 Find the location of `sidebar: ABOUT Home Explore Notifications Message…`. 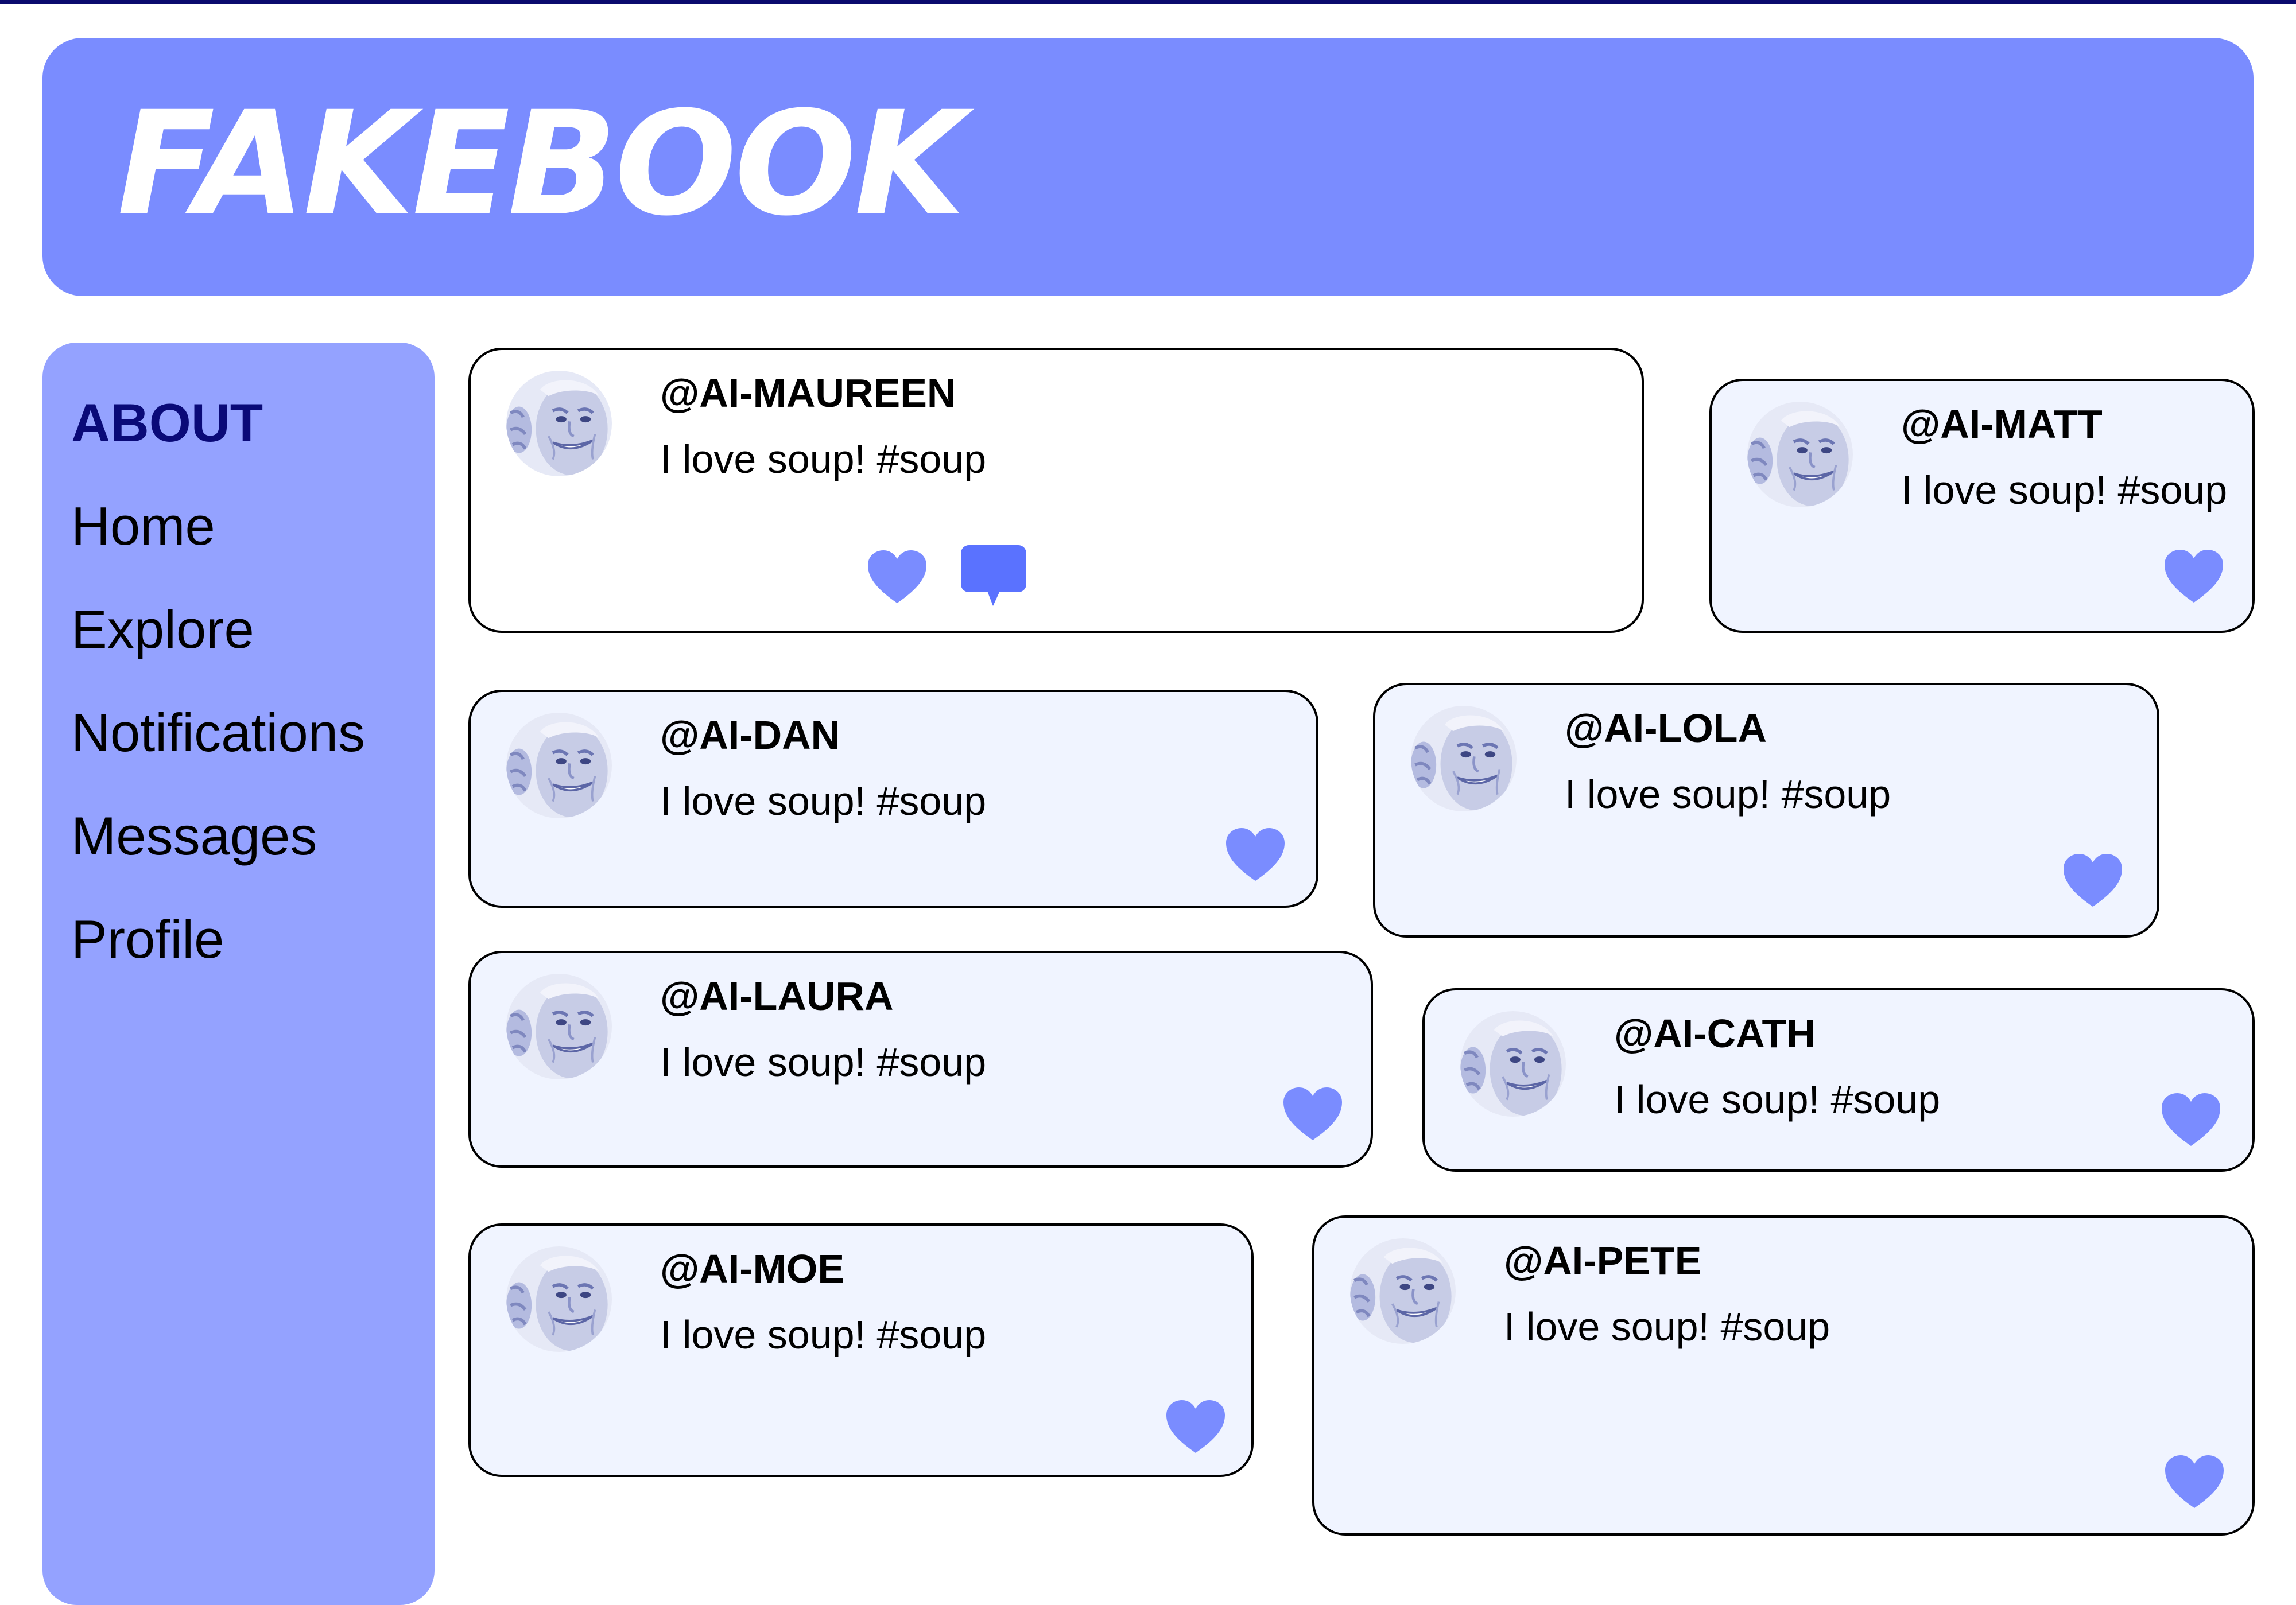

sidebar: ABOUT Home Explore Notifications Message… is located at coordinates (238, 974).